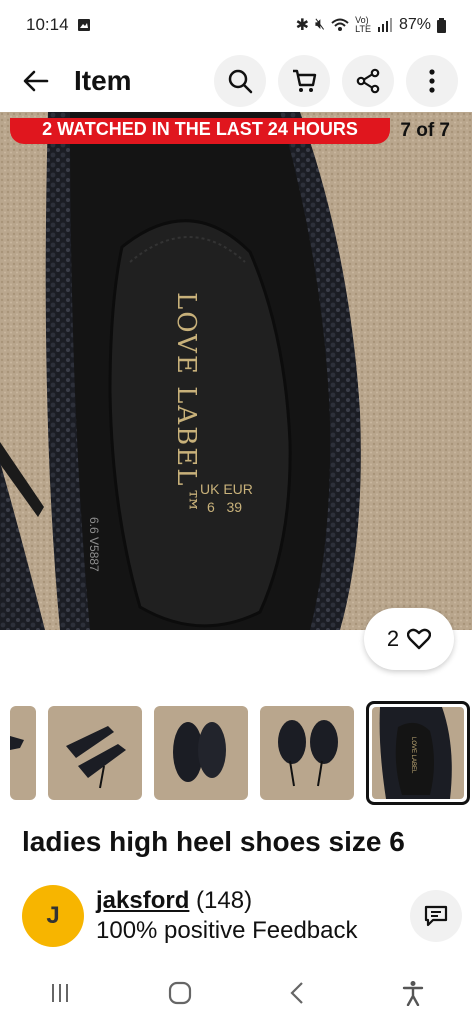 The image size is (472, 1024). I want to click on thumbnail-selected: LOVE LABEL, so click(418, 753).